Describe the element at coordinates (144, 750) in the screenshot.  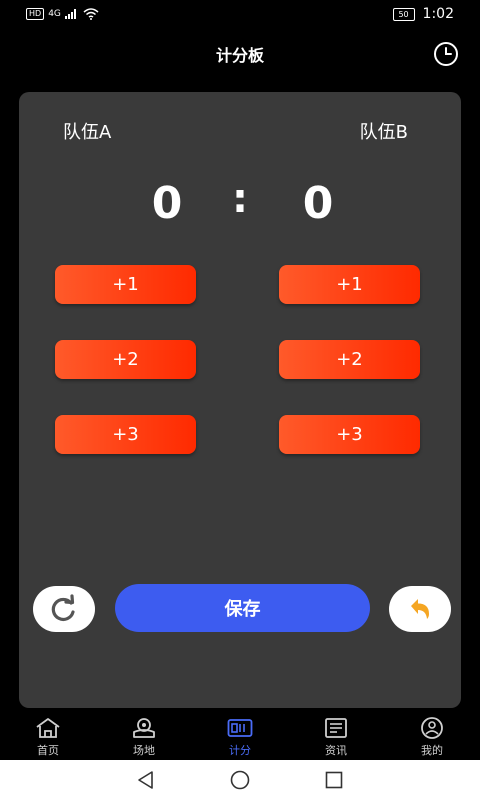
I see `nav-label-venue: 场地` at that location.